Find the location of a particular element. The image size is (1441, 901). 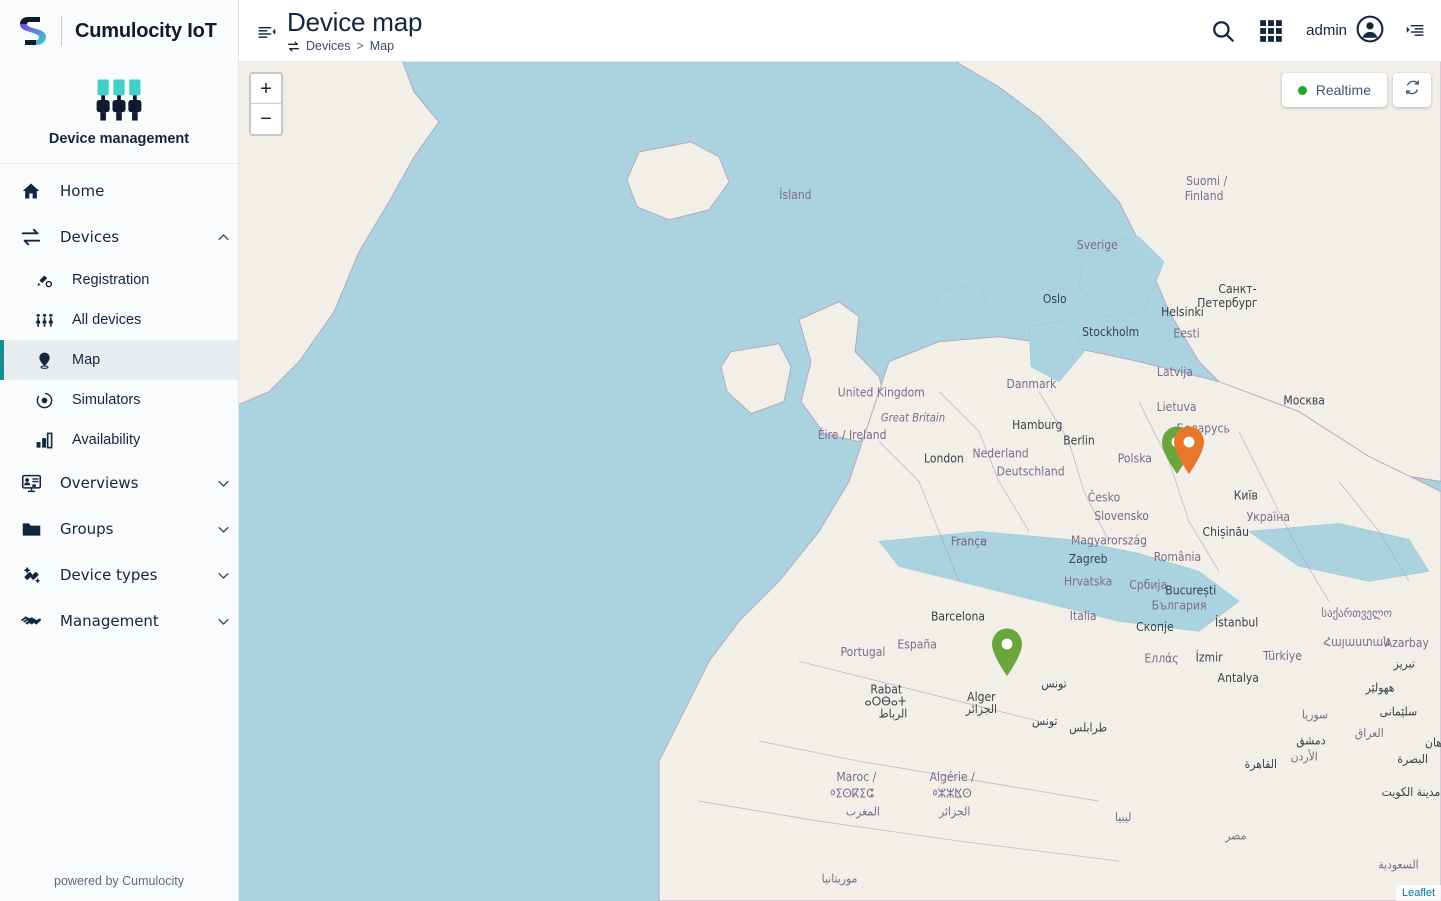

page-title-block: Device map Devices > Map is located at coordinates (354, 31).